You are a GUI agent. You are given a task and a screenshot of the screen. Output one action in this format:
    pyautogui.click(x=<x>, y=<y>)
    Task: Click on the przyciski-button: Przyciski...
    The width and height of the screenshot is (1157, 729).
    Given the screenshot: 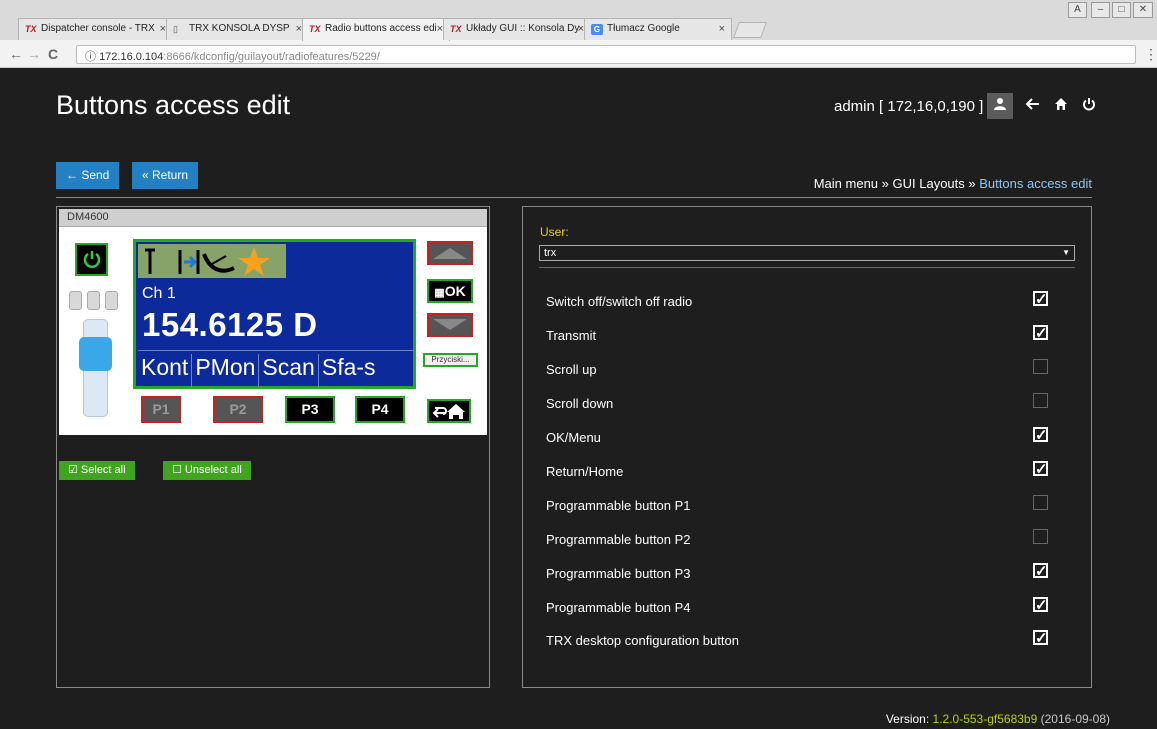 What is the action you would take?
    pyautogui.click(x=450, y=360)
    